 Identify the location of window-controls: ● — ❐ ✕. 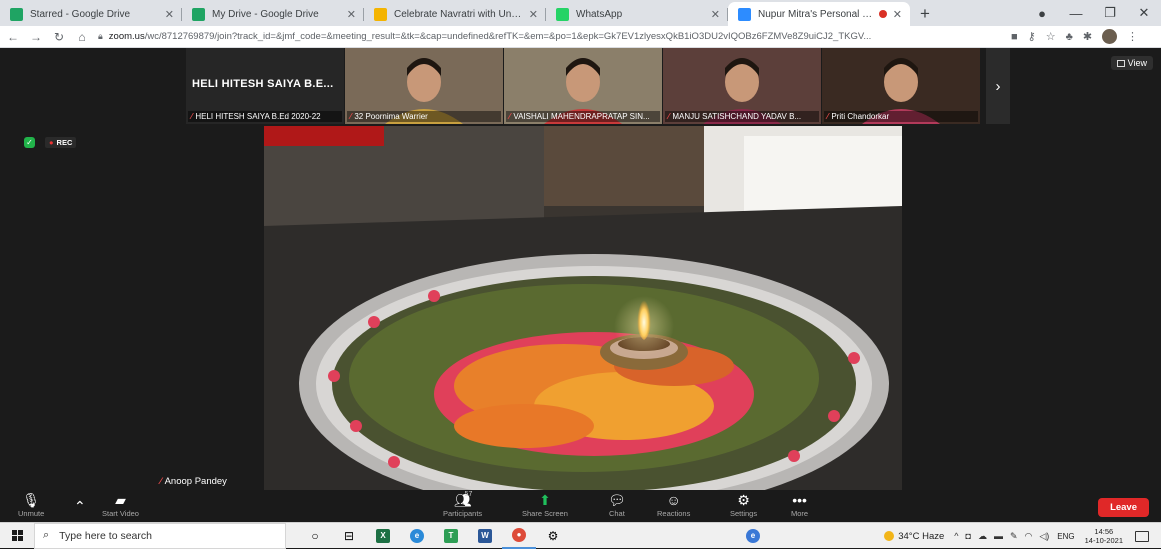
(1093, 13).